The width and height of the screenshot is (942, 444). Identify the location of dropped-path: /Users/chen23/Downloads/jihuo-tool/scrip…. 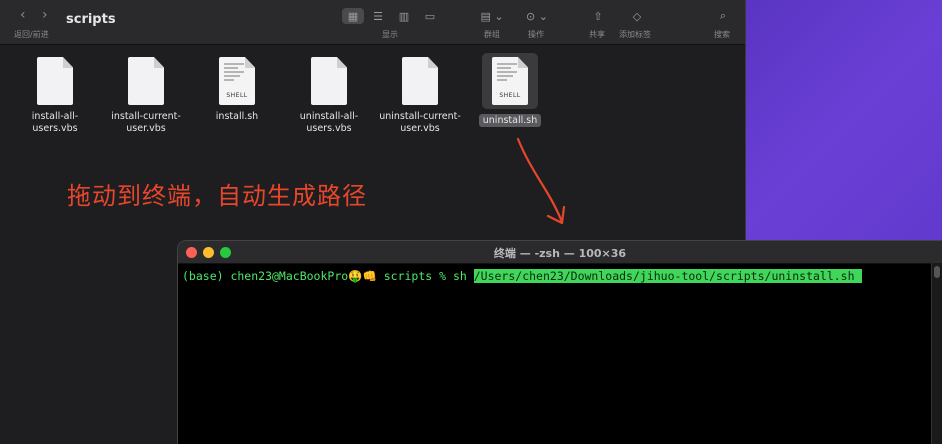
(664, 276).